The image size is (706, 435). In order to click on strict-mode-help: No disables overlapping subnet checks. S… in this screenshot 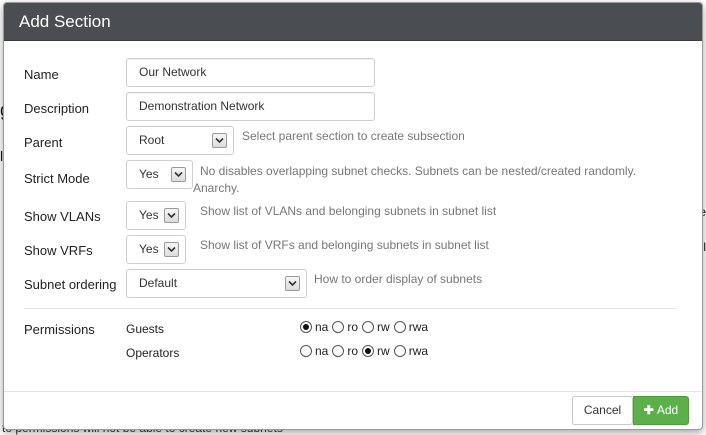, I will do `click(418, 171)`.